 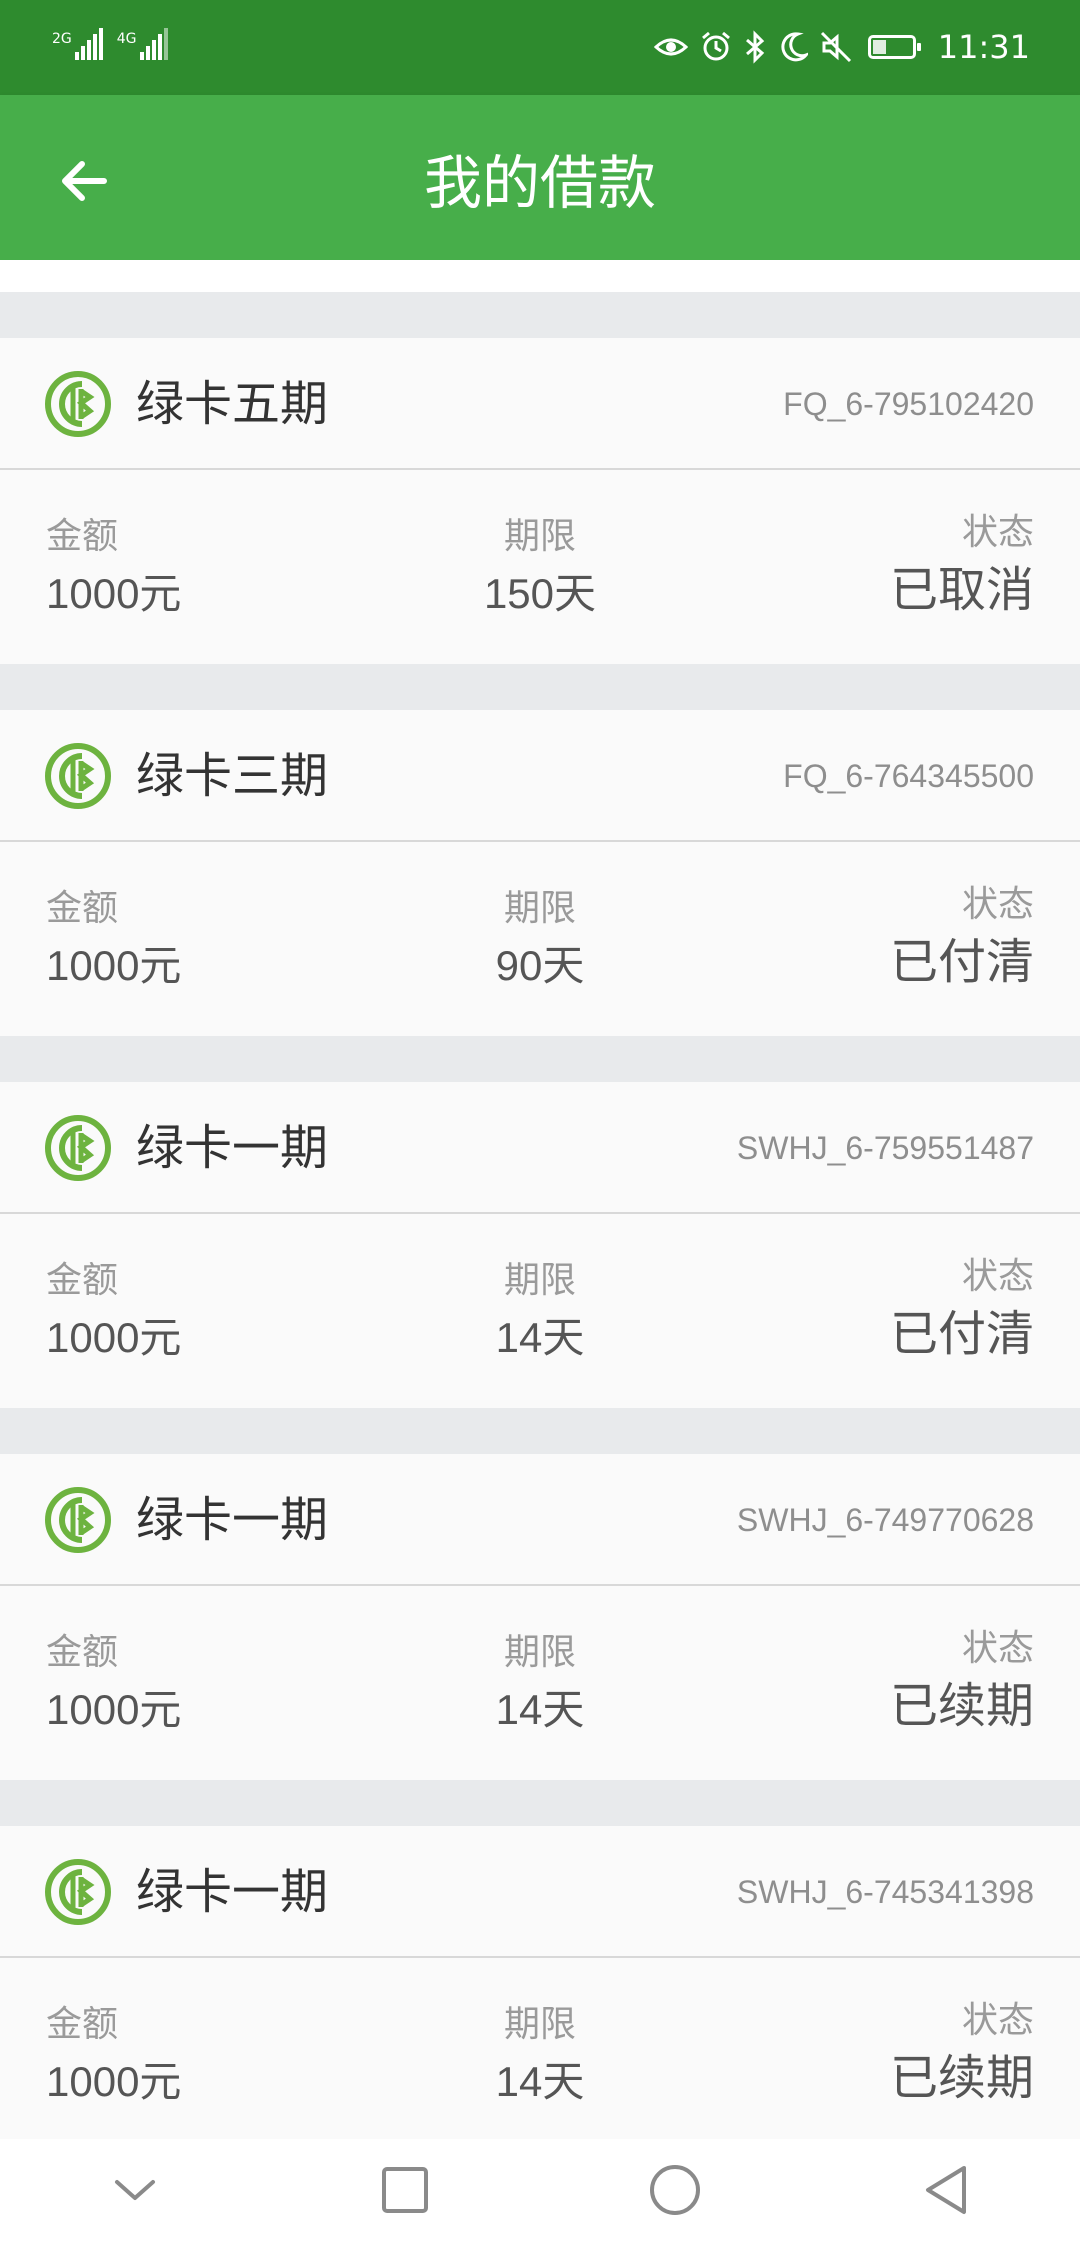 I want to click on chevron-down-icon, so click(x=135, y=2192).